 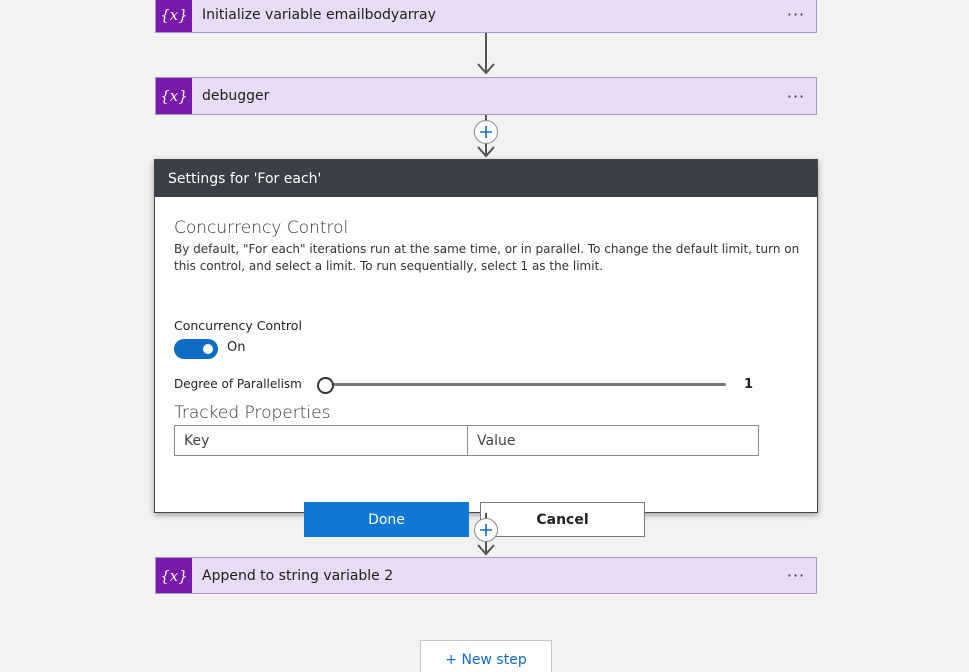 I want to click on action-title: debugger, so click(x=236, y=96).